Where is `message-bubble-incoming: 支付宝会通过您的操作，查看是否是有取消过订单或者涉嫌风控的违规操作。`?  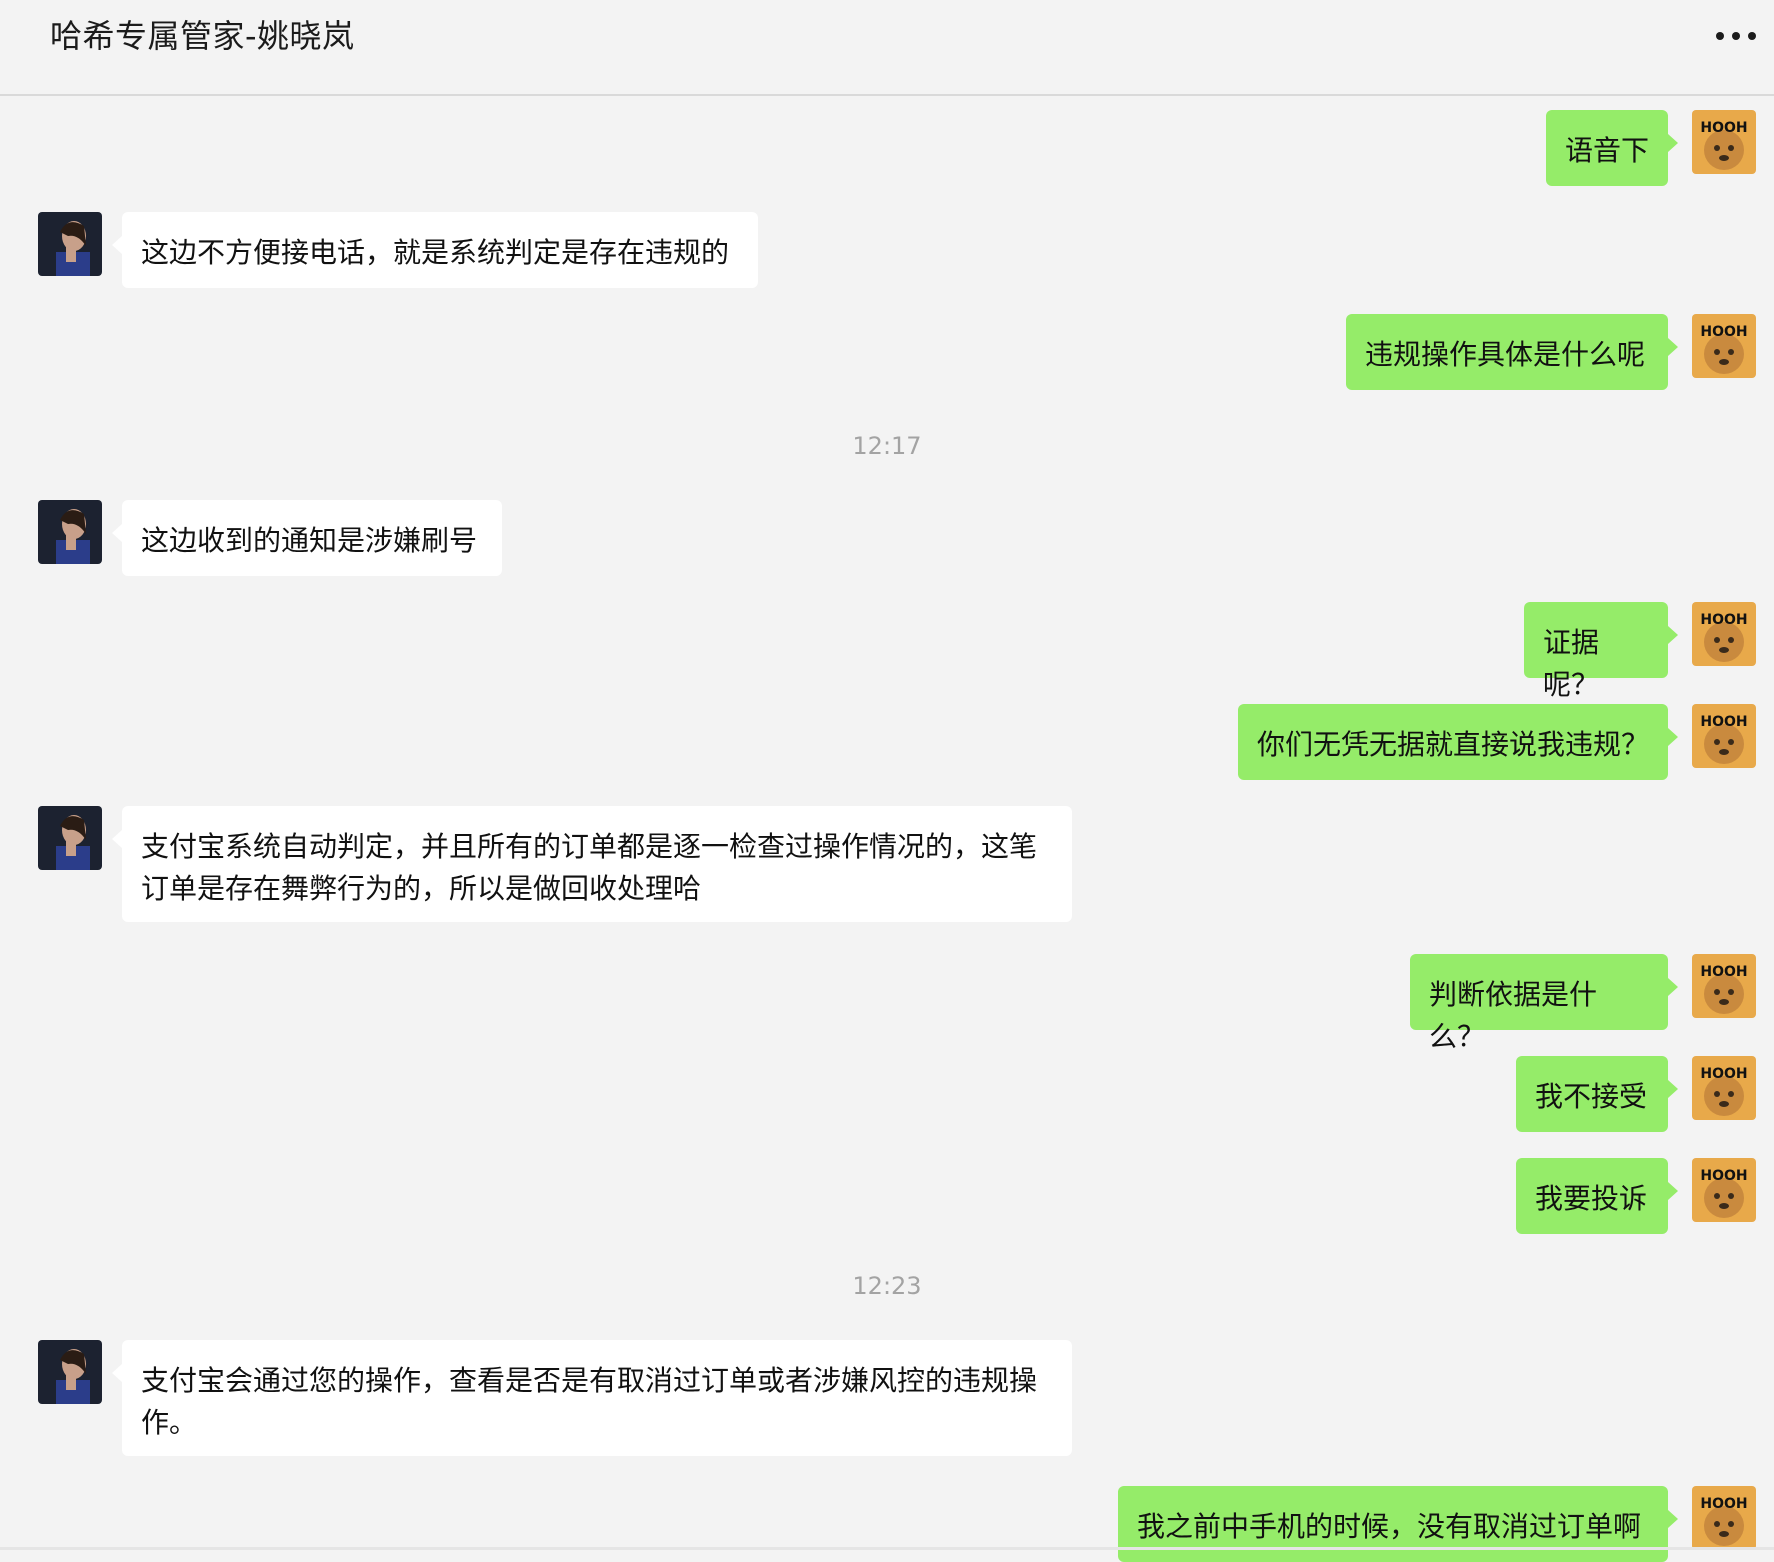 message-bubble-incoming: 支付宝会通过您的操作，查看是否是有取消过订单或者涉嫌风控的违规操作。 is located at coordinates (592, 1398).